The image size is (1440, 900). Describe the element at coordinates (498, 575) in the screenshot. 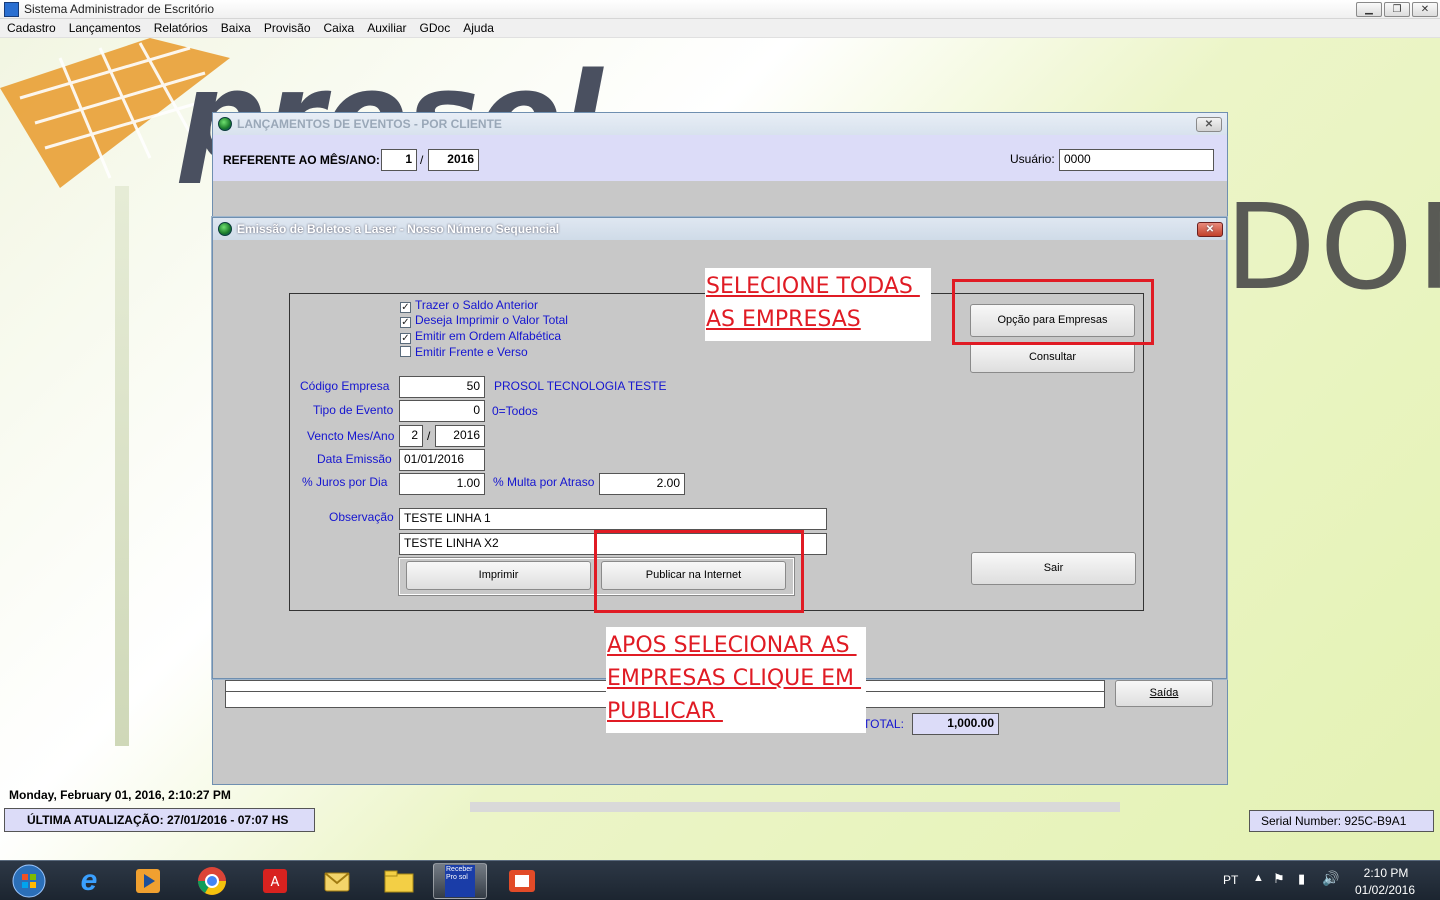

I see `imprimir-button: Imprimir` at that location.